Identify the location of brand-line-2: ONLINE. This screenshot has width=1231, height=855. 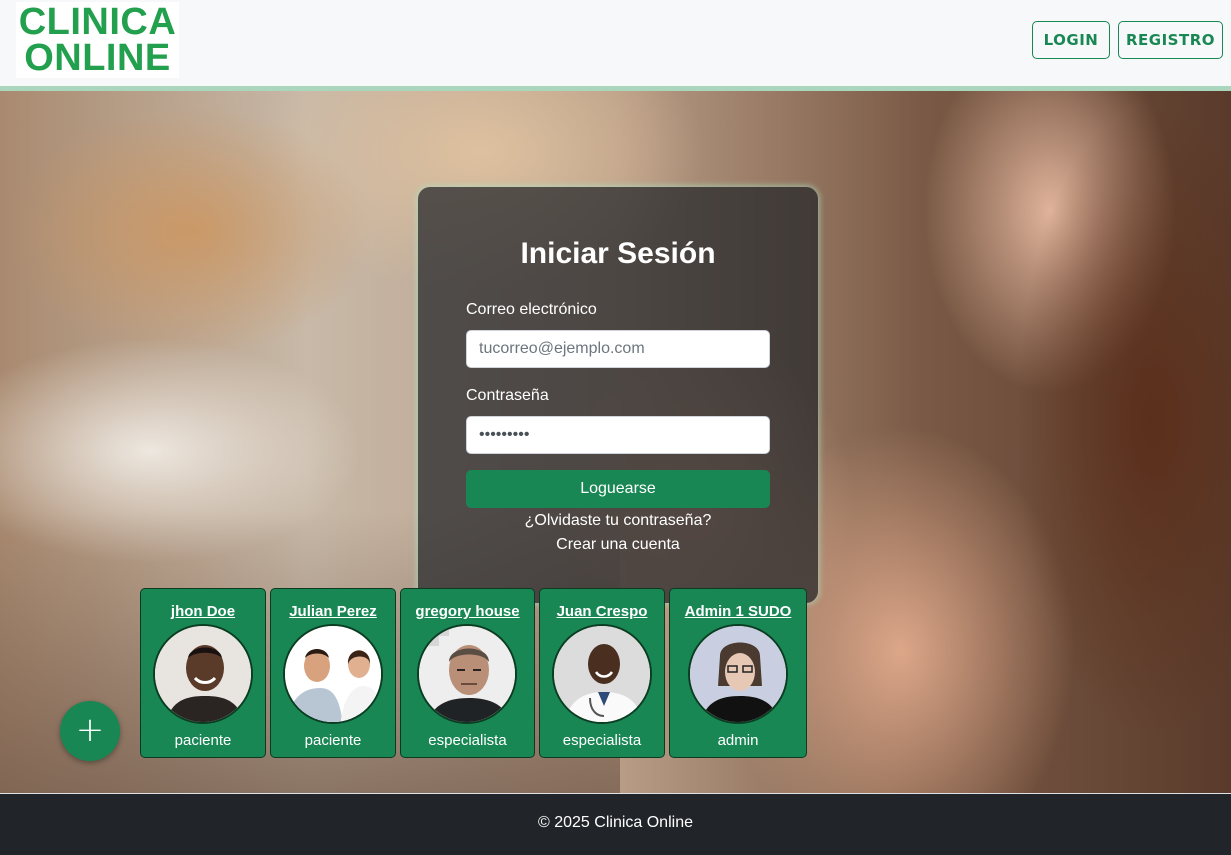
(97, 58).